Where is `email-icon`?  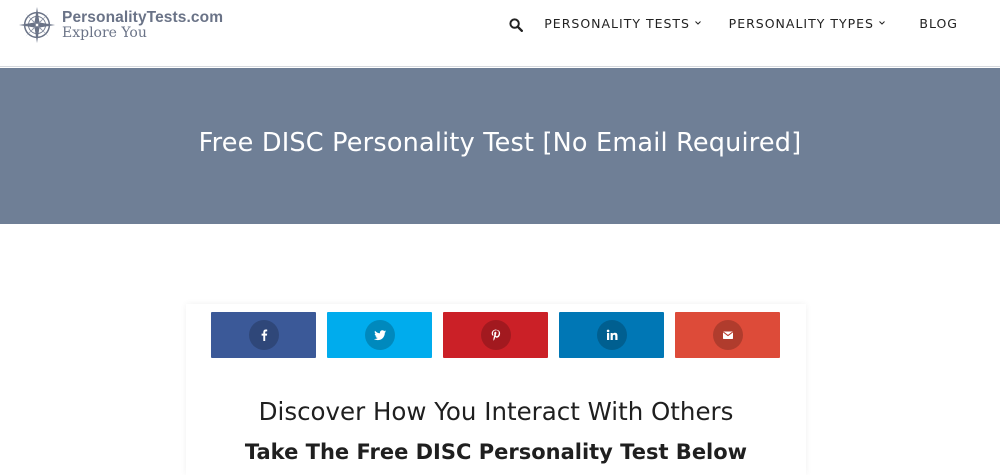
email-icon is located at coordinates (727, 335).